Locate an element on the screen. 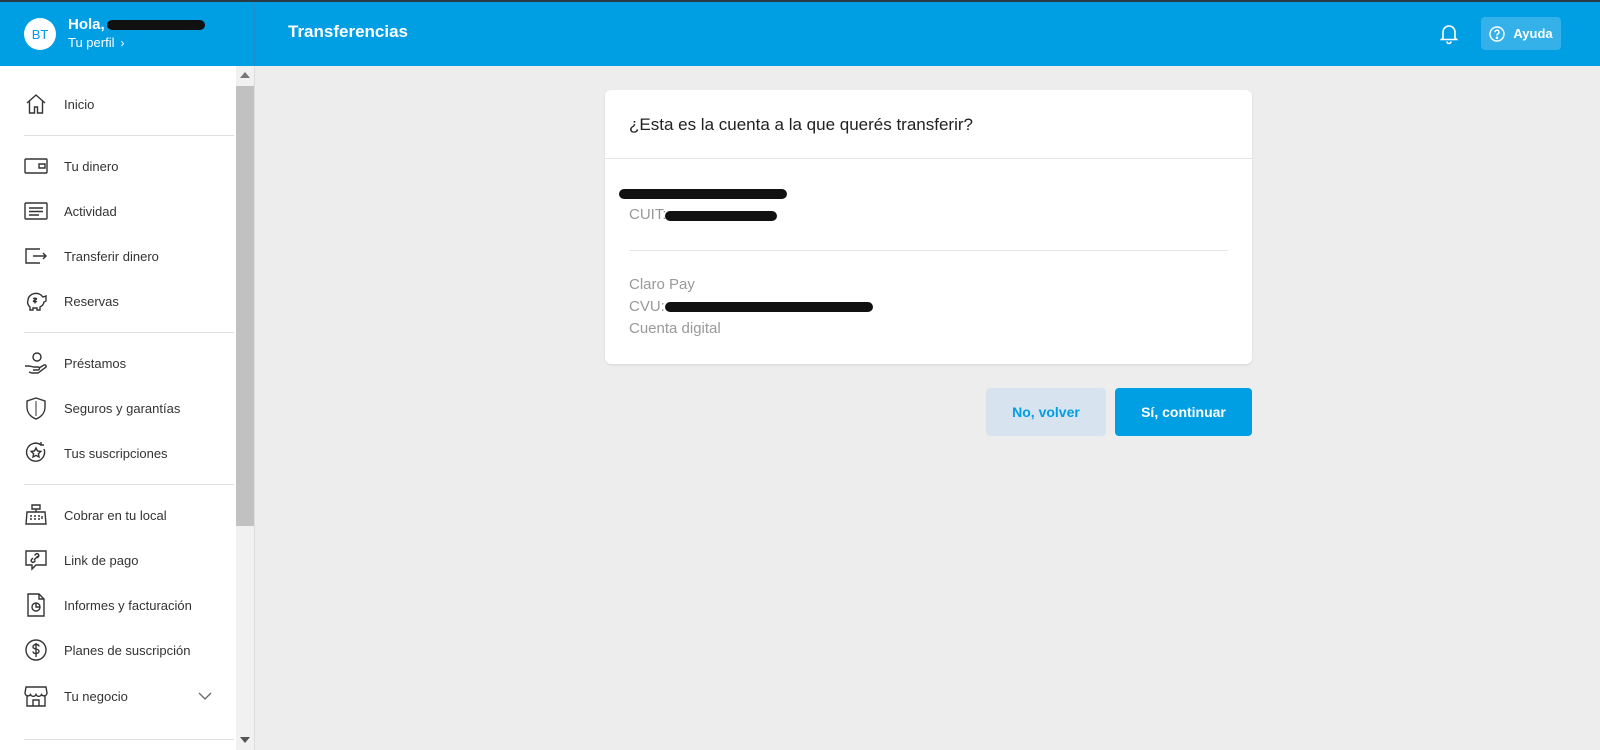 This screenshot has width=1600, height=750. sidebar-item-cobrar: Cobrar en tu local is located at coordinates (117, 515).